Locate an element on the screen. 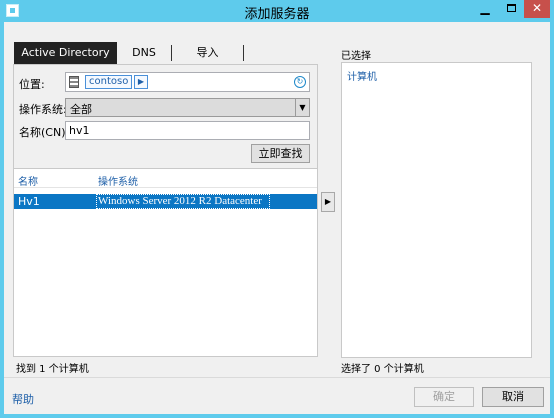  tab-import: 导入 is located at coordinates (208, 53).